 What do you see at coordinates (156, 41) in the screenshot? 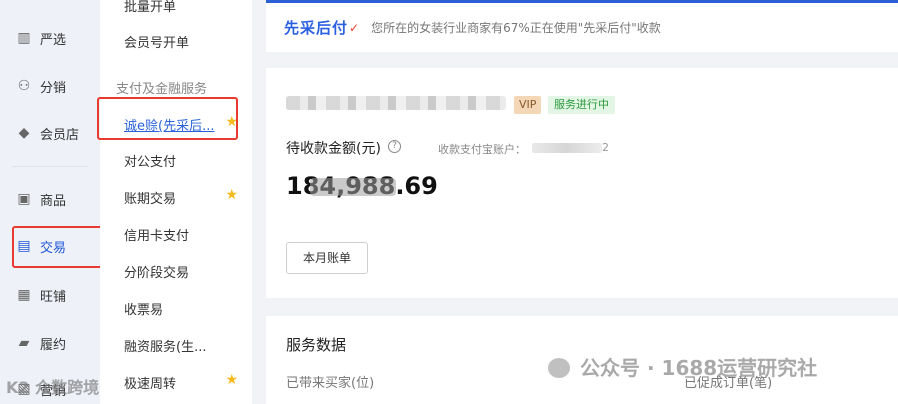
I see `sub-item-member-order: 会员号开单` at bounding box center [156, 41].